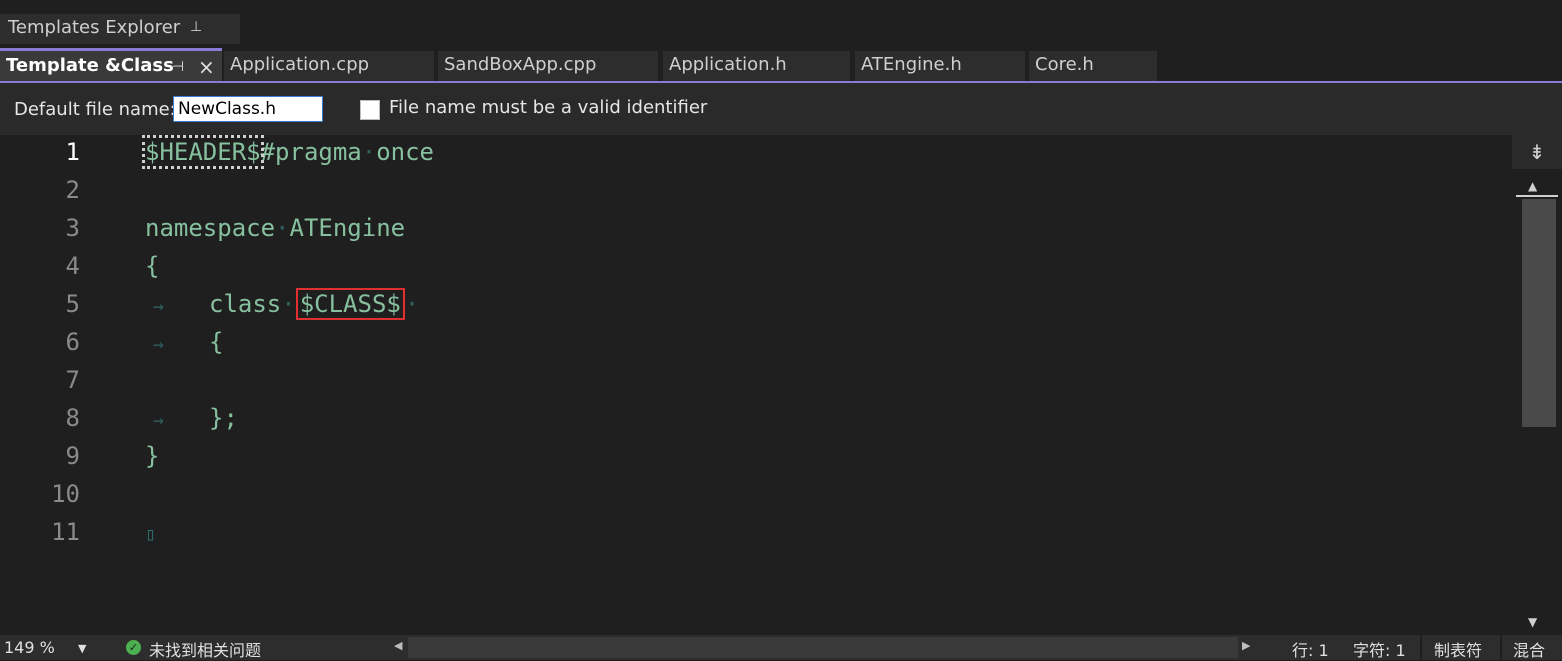  I want to click on line-number: 10, so click(65, 494).